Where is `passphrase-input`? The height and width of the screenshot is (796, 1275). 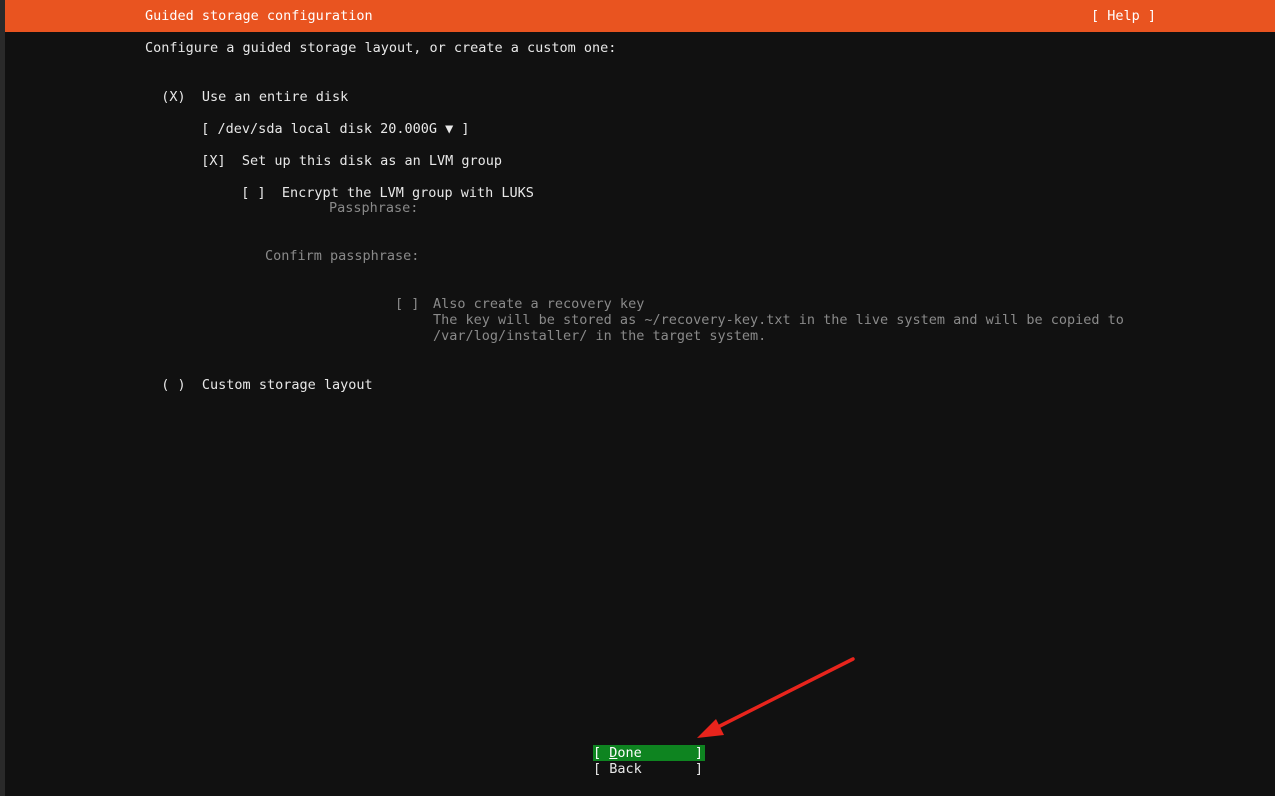
passphrase-input is located at coordinates (683, 208).